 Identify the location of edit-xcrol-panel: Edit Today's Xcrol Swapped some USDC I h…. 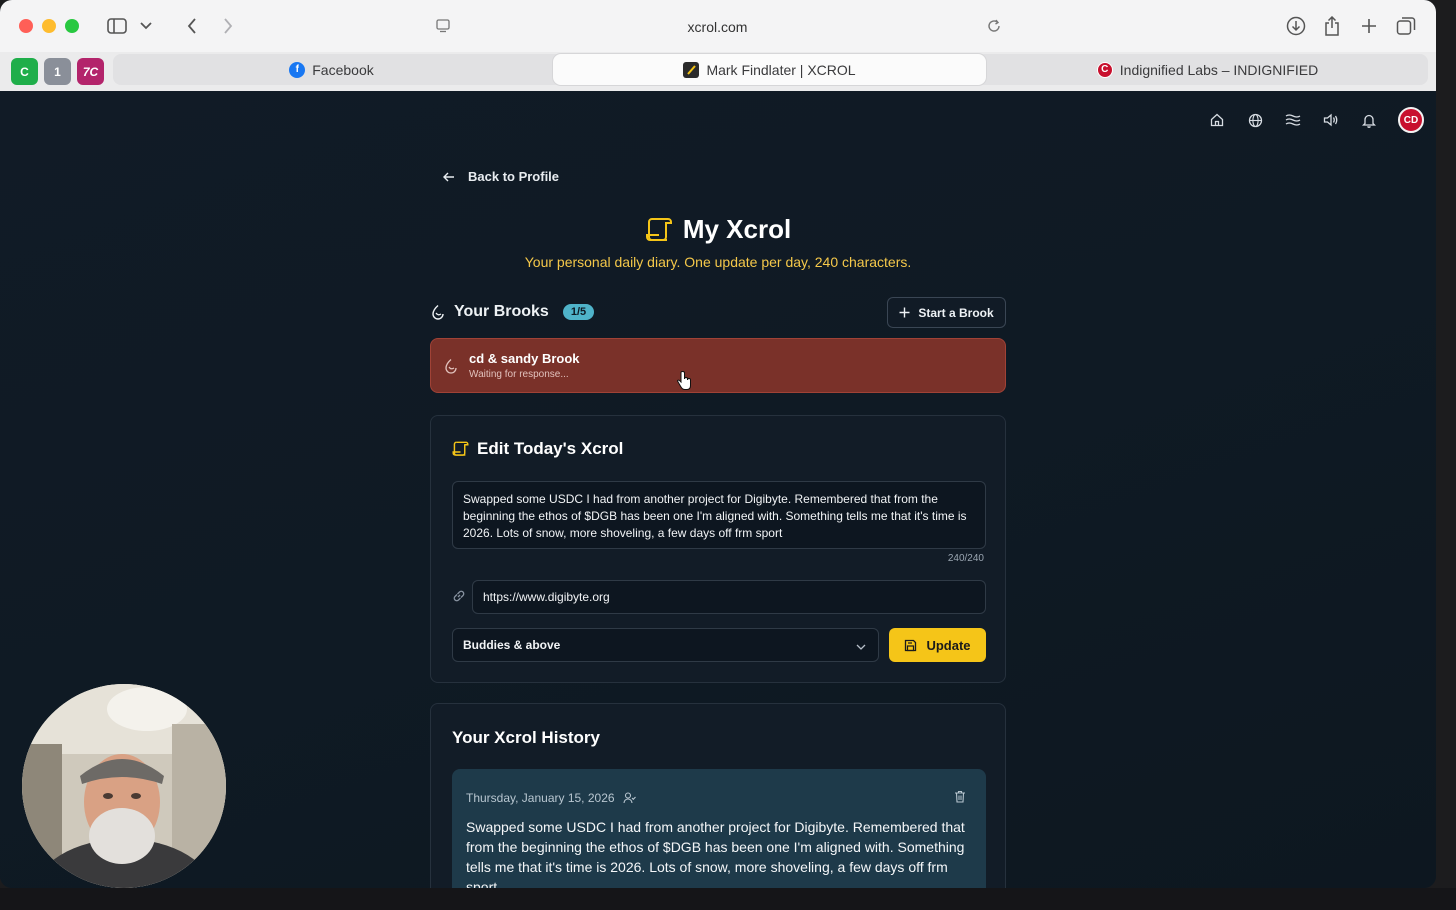
(718, 549).